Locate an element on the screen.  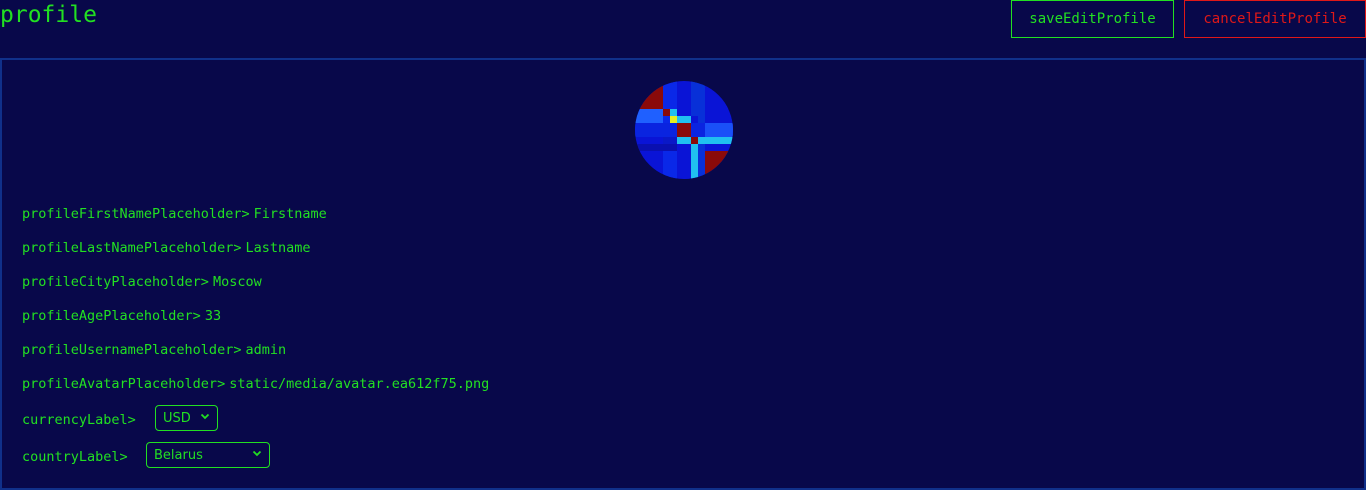
city-label: profileCityPlaceholder> is located at coordinates (115, 282).